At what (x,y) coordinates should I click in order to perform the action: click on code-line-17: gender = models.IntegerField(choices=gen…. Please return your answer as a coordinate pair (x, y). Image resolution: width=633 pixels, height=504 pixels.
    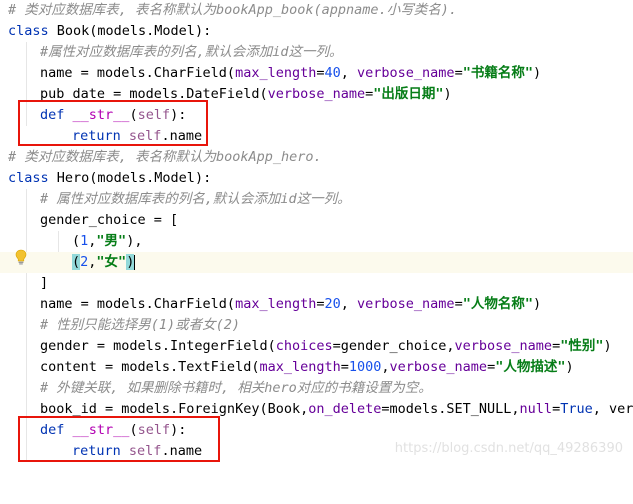
    Looking at the image, I should click on (316, 346).